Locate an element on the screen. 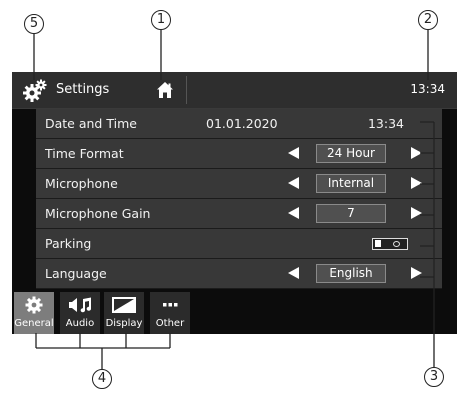 This screenshot has height=406, width=469. row-time-format: Time Format 24 Hour is located at coordinates (239, 154).